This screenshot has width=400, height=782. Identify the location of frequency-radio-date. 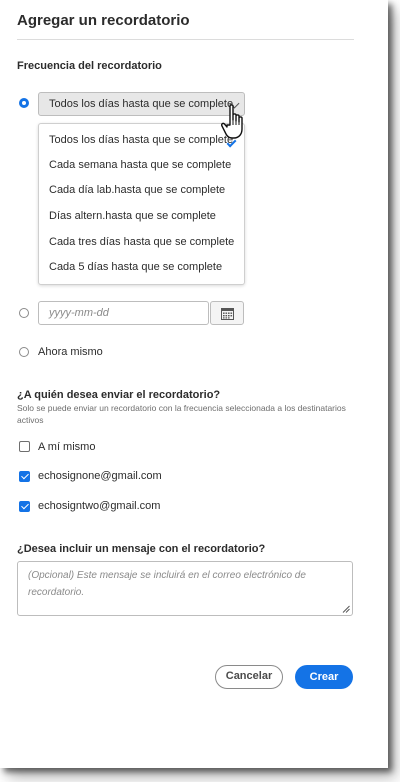
(24, 313).